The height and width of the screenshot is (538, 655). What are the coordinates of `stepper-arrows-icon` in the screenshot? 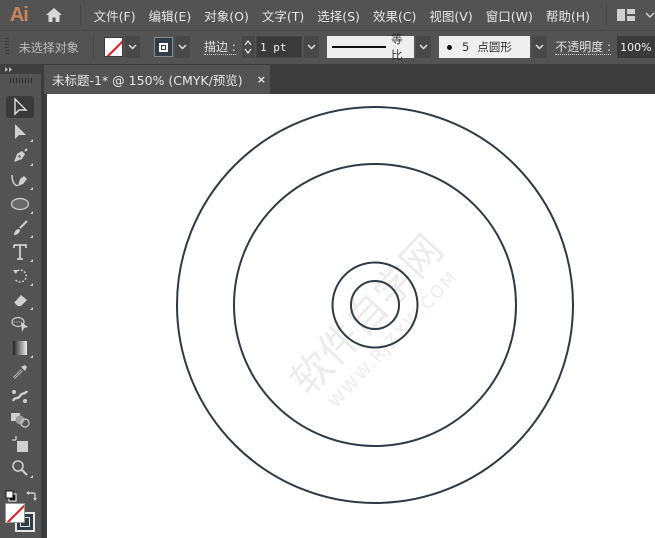 It's located at (248, 47).